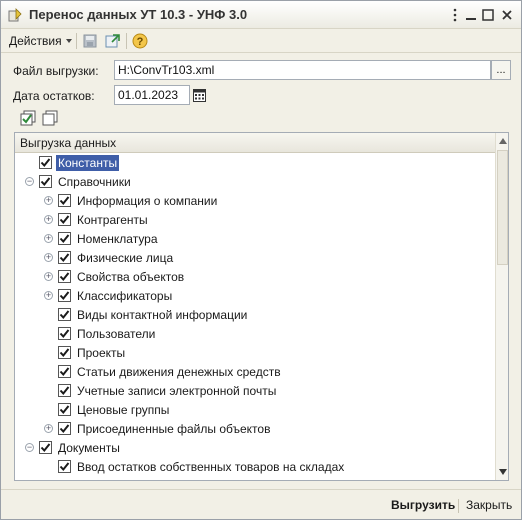  I want to click on window-title: Перенос данных УТ 10.3 - УНФ 3.0, so click(138, 14).